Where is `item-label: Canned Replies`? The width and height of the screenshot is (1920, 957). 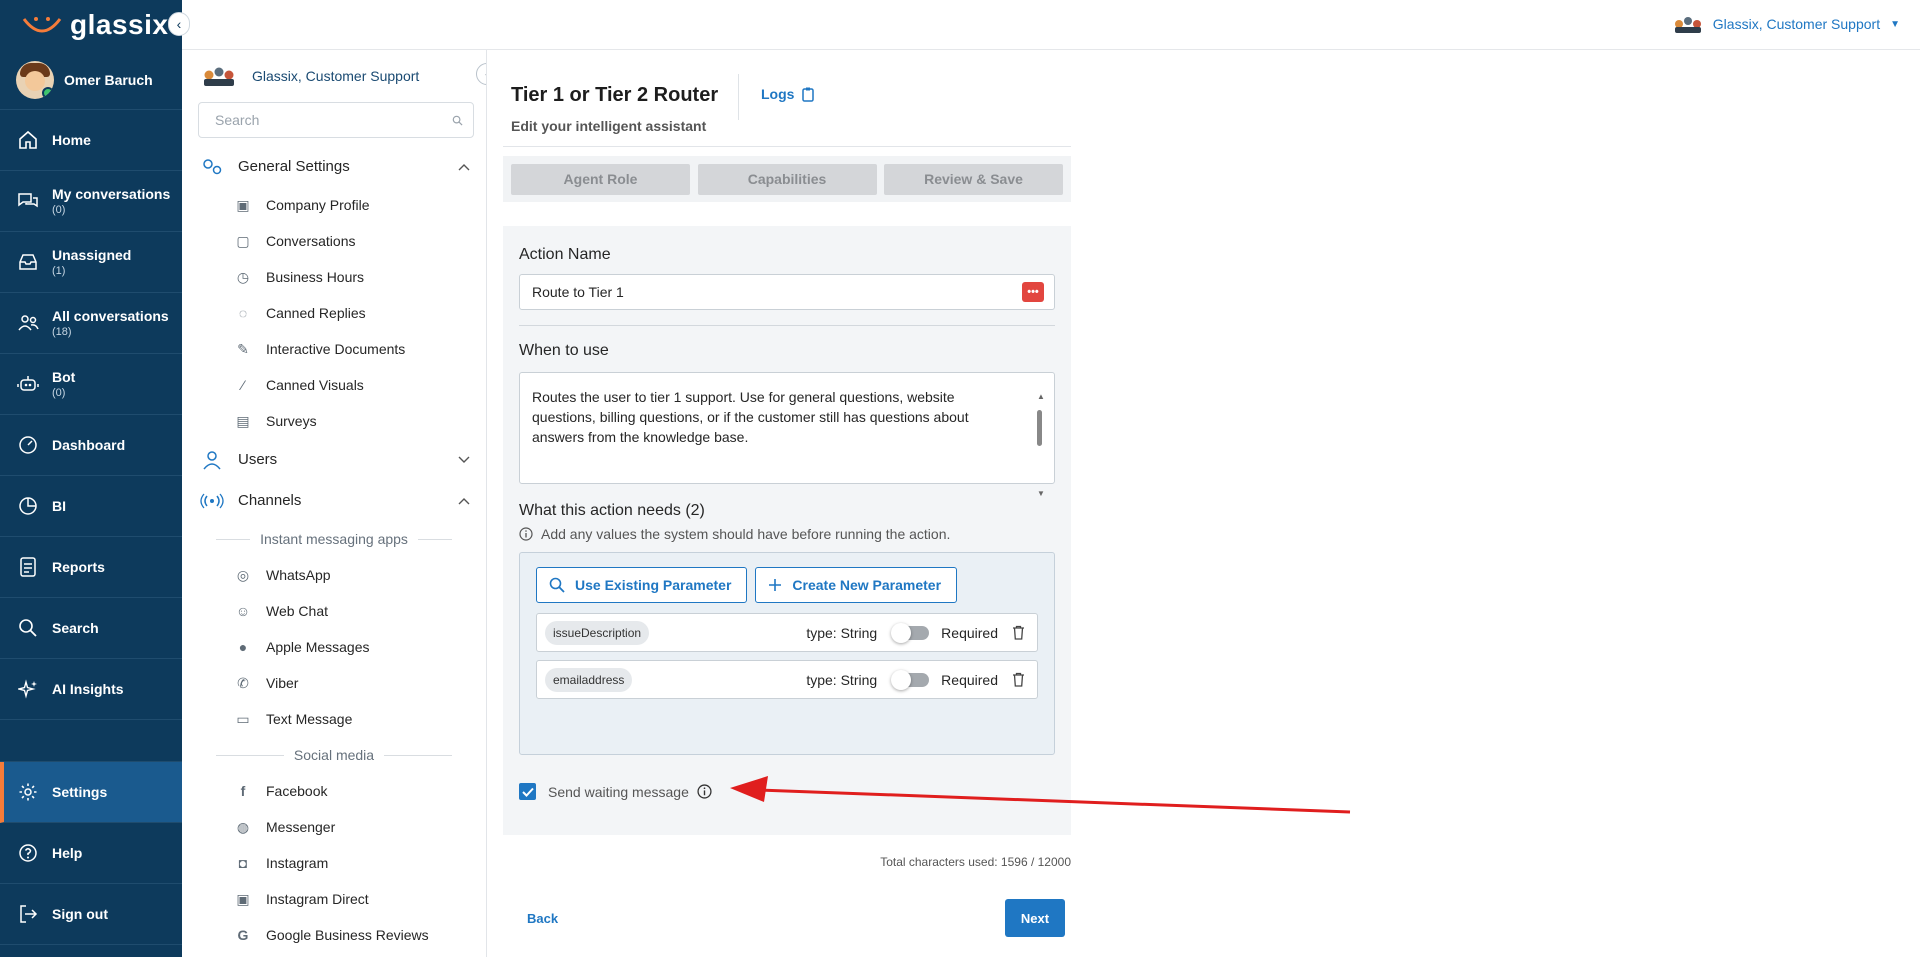 item-label: Canned Replies is located at coordinates (316, 313).